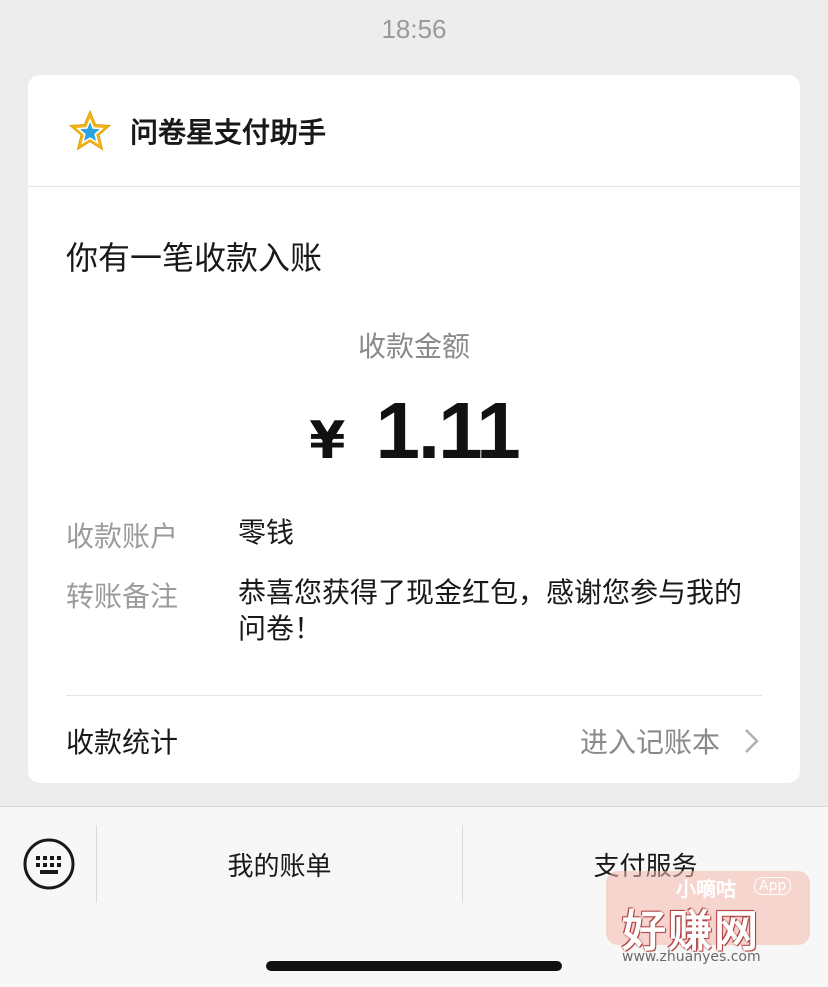 This screenshot has height=987, width=828. What do you see at coordinates (266, 532) in the screenshot?
I see `detail-value: 零钱` at bounding box center [266, 532].